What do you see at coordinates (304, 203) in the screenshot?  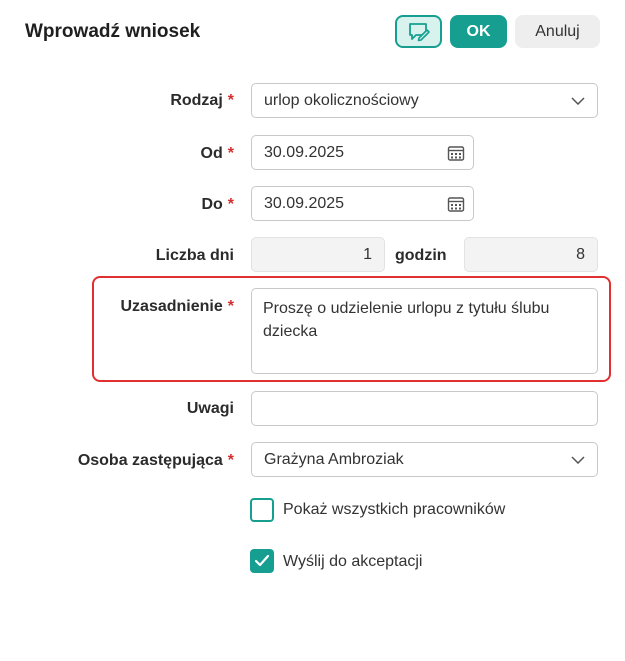 I see `do-value: 30.09.2025` at bounding box center [304, 203].